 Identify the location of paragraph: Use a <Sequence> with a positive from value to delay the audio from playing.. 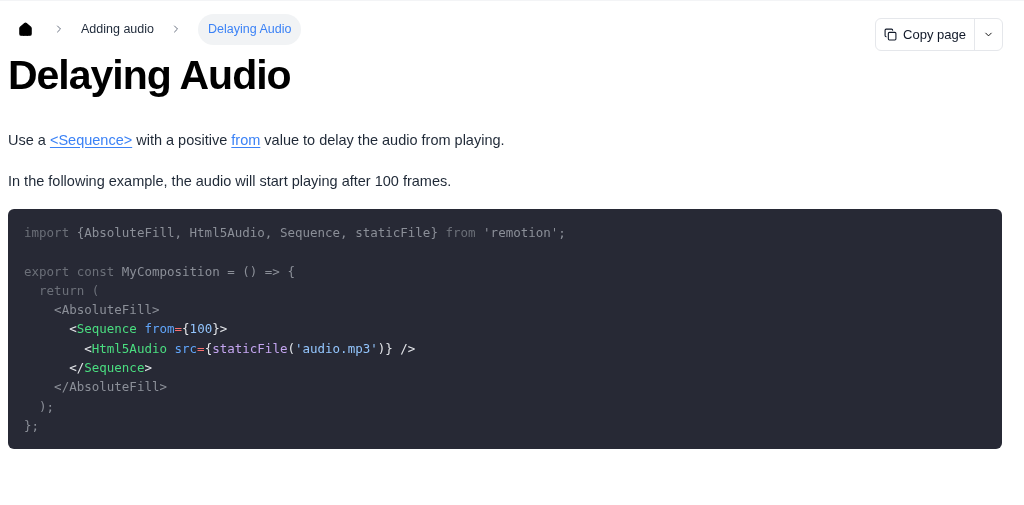
(257, 140).